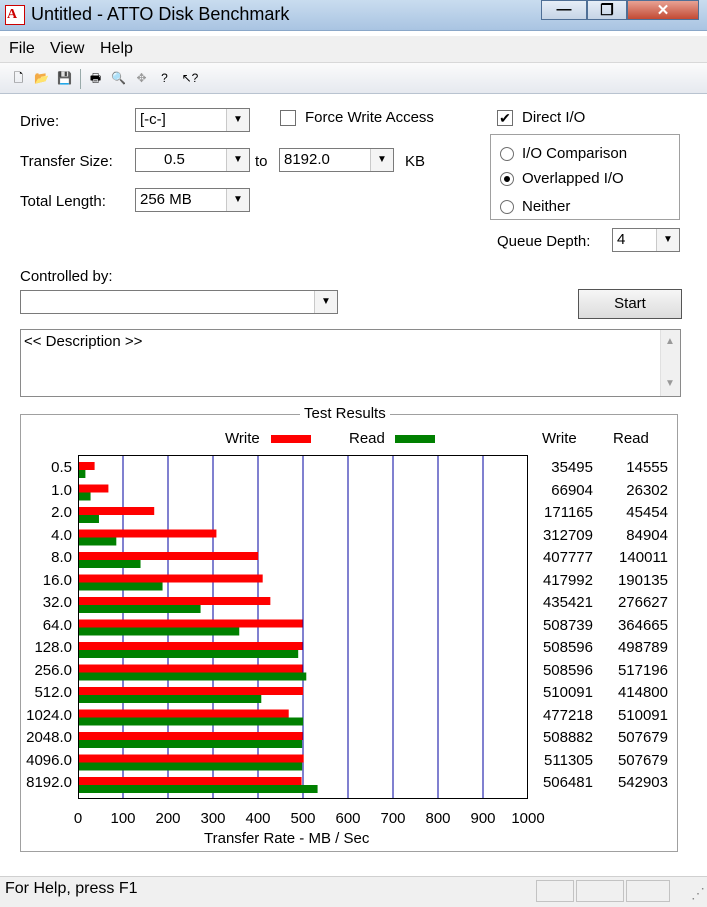 Image resolution: width=707 pixels, height=907 pixels. I want to click on transfer-to-select: 8192.0 ▼, so click(336, 160).